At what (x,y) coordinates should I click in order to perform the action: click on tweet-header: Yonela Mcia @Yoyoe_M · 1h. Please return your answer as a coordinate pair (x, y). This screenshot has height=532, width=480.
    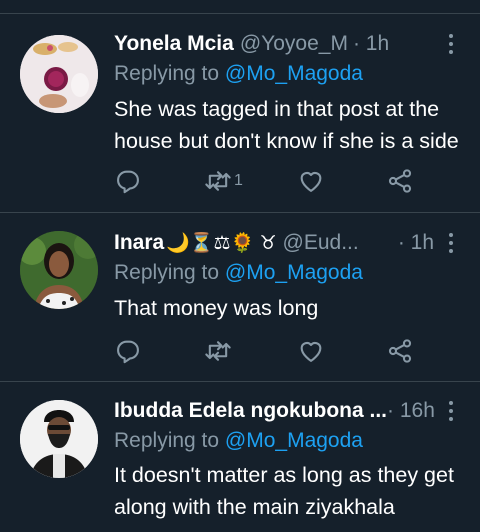
    Looking at the image, I should click on (287, 44).